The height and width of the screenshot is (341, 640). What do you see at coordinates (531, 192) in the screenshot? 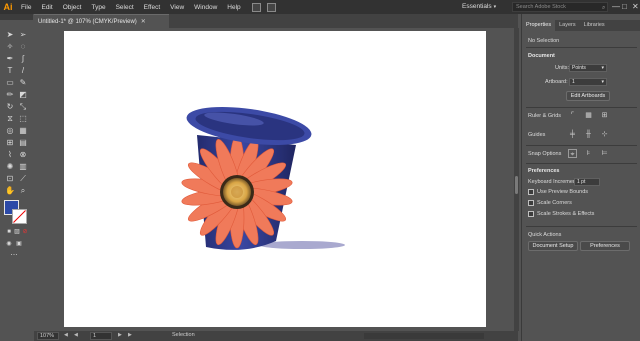
I see `use-preview-bounds-checkbox` at bounding box center [531, 192].